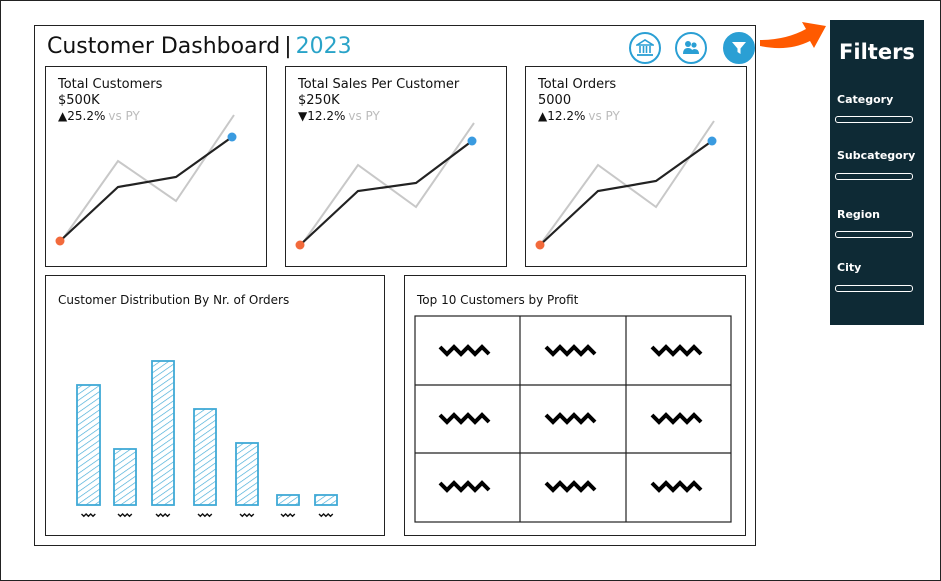  Describe the element at coordinates (739, 48) in the screenshot. I see `filter-icon` at that location.